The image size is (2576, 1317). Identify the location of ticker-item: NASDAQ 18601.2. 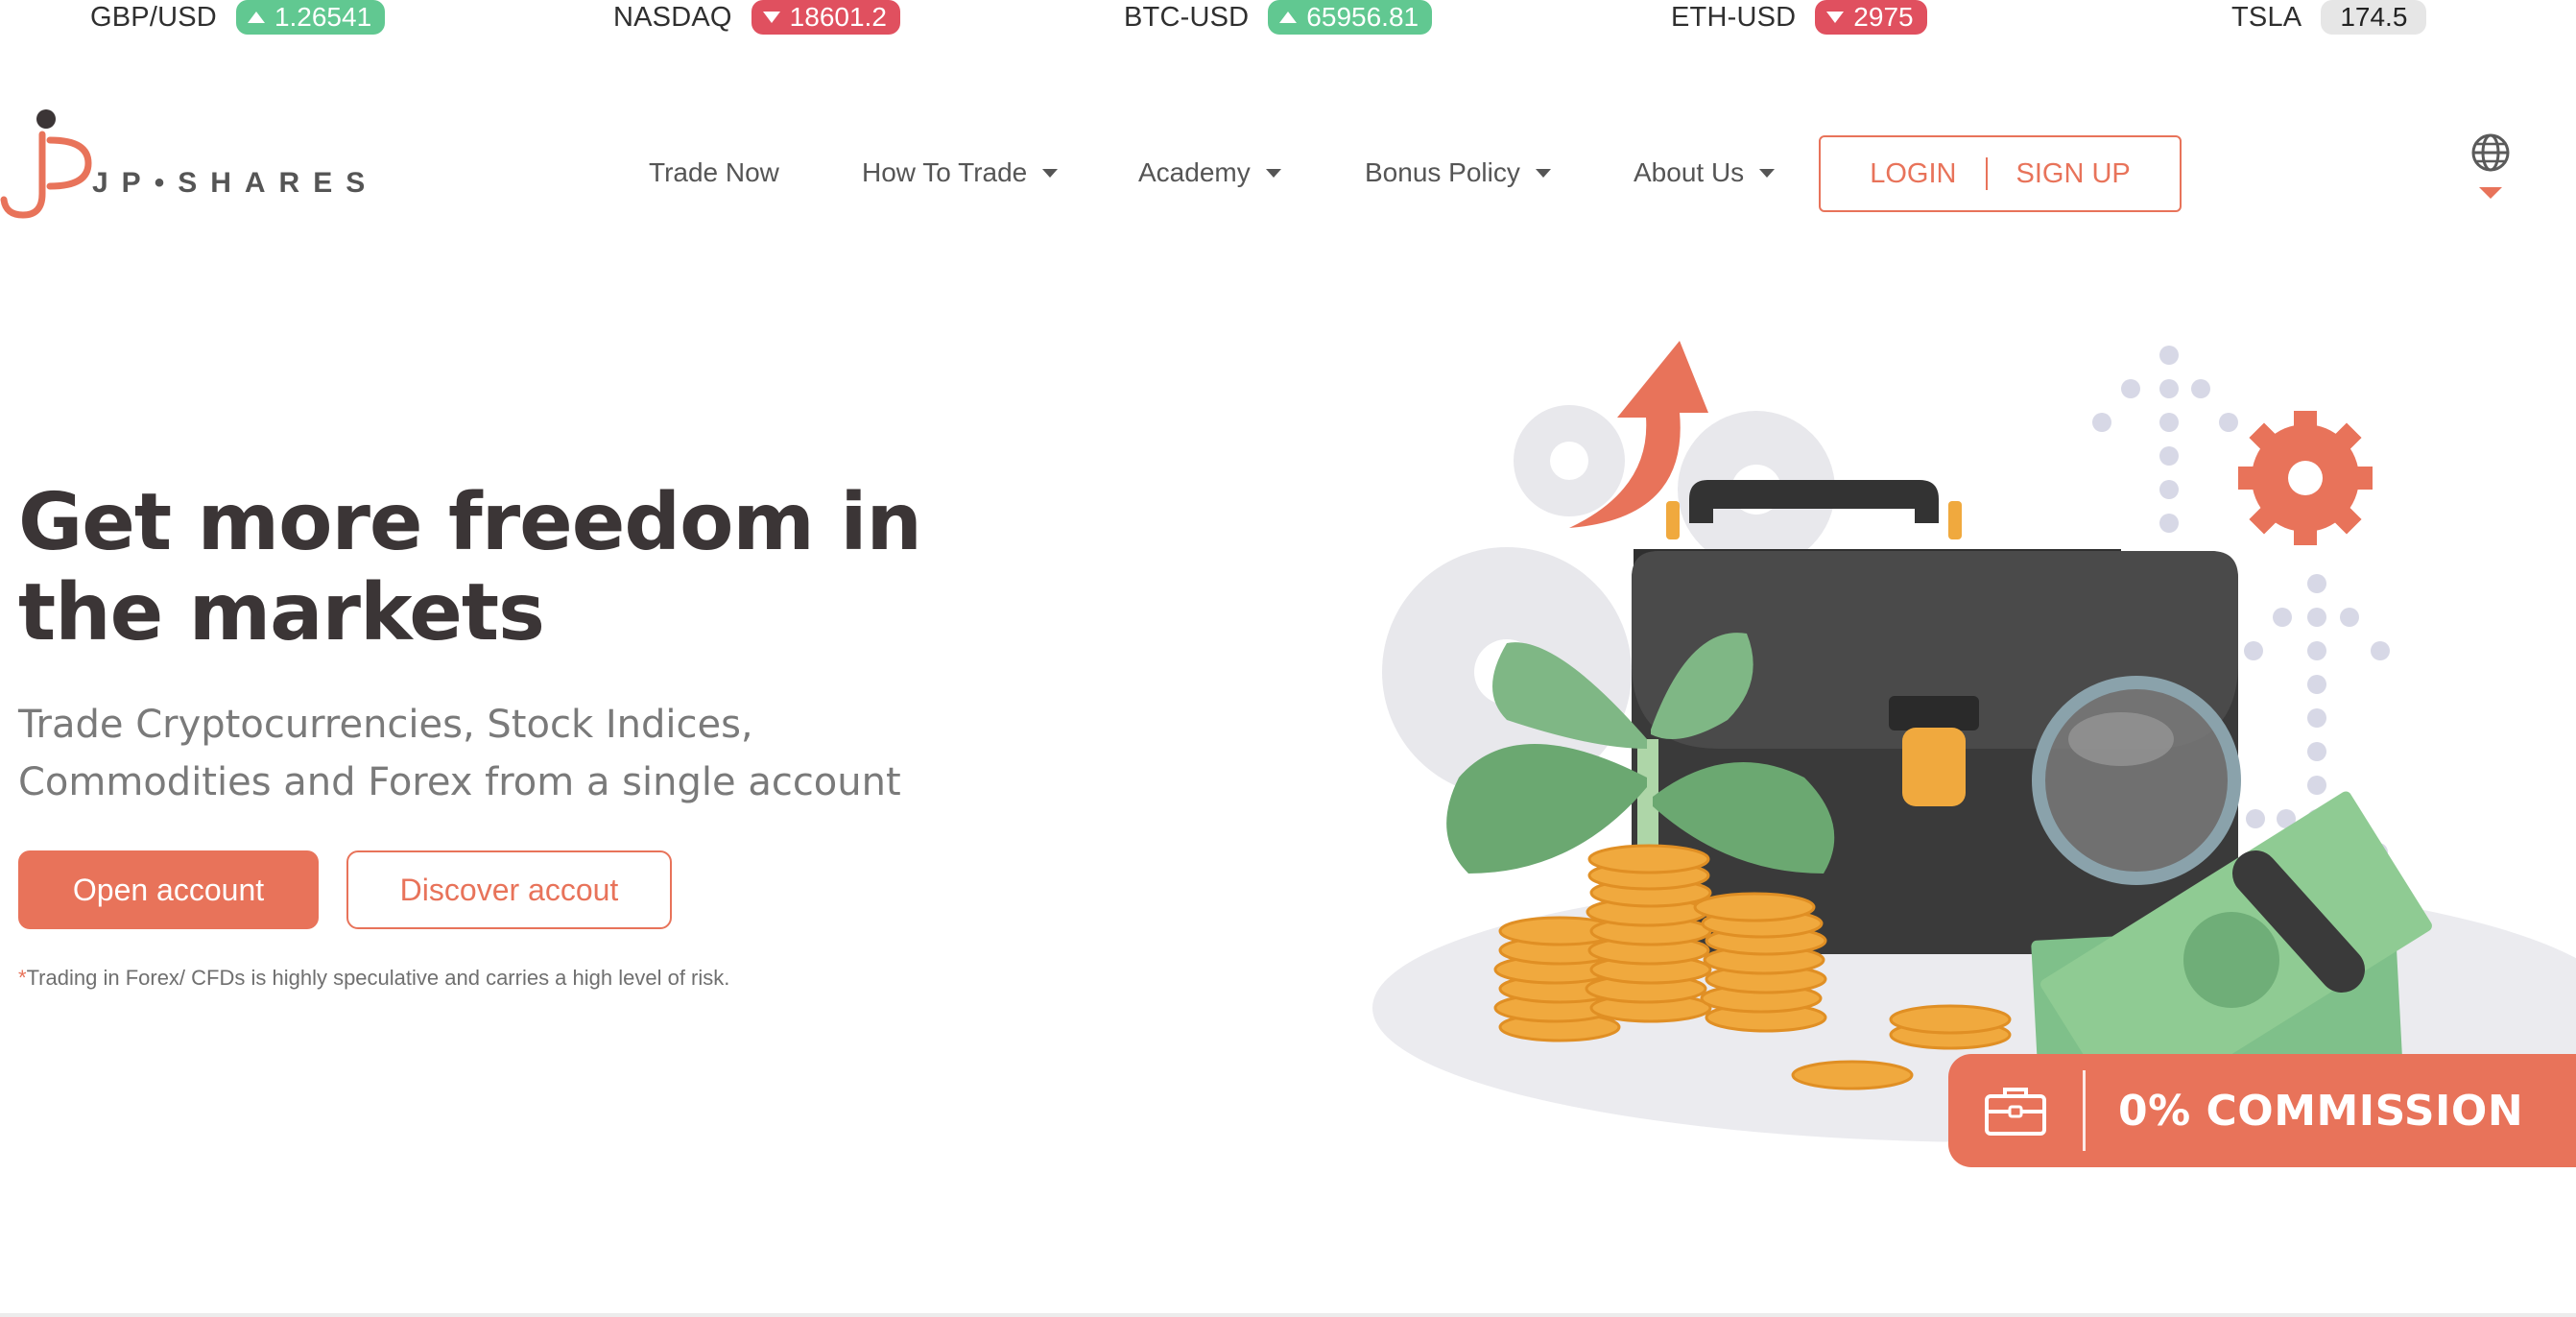
(756, 17).